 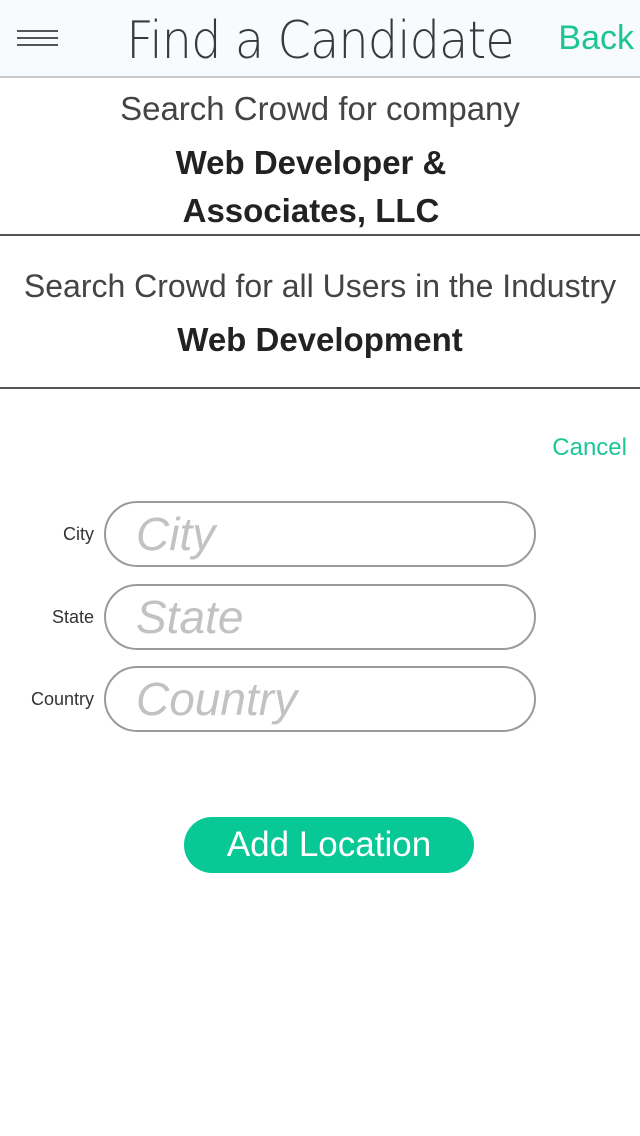 I want to click on page-title: Find a Candidate, so click(x=320, y=41).